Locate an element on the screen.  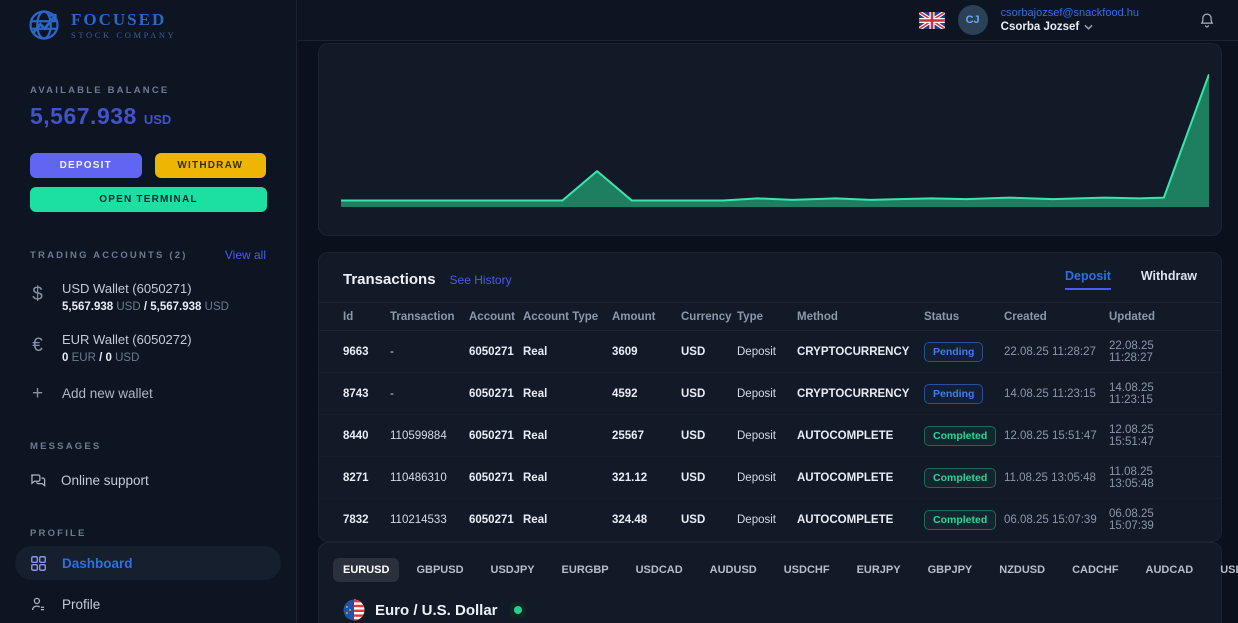
wallet-balance: 5,567.938 USD / 5,567.938 USD is located at coordinates (145, 307).